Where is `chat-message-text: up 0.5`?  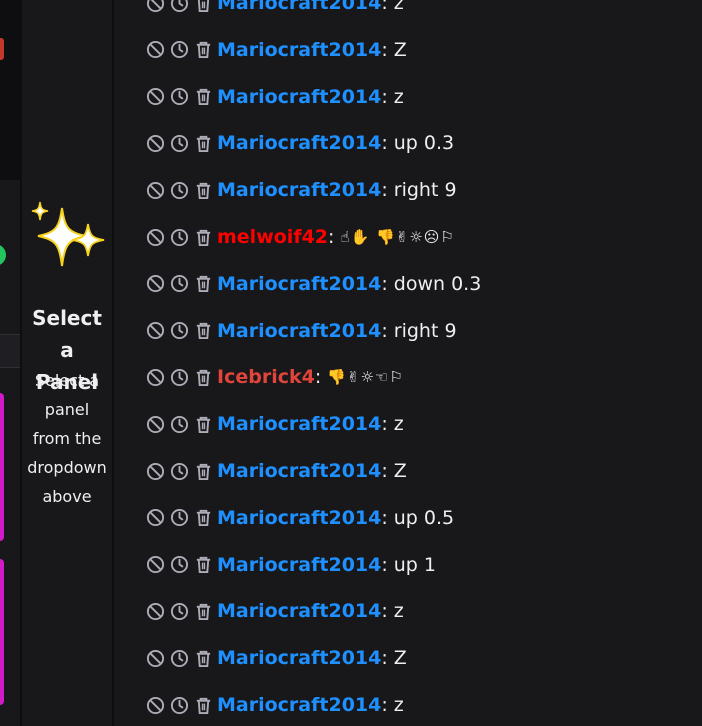
chat-message-text: up 0.5 is located at coordinates (424, 517).